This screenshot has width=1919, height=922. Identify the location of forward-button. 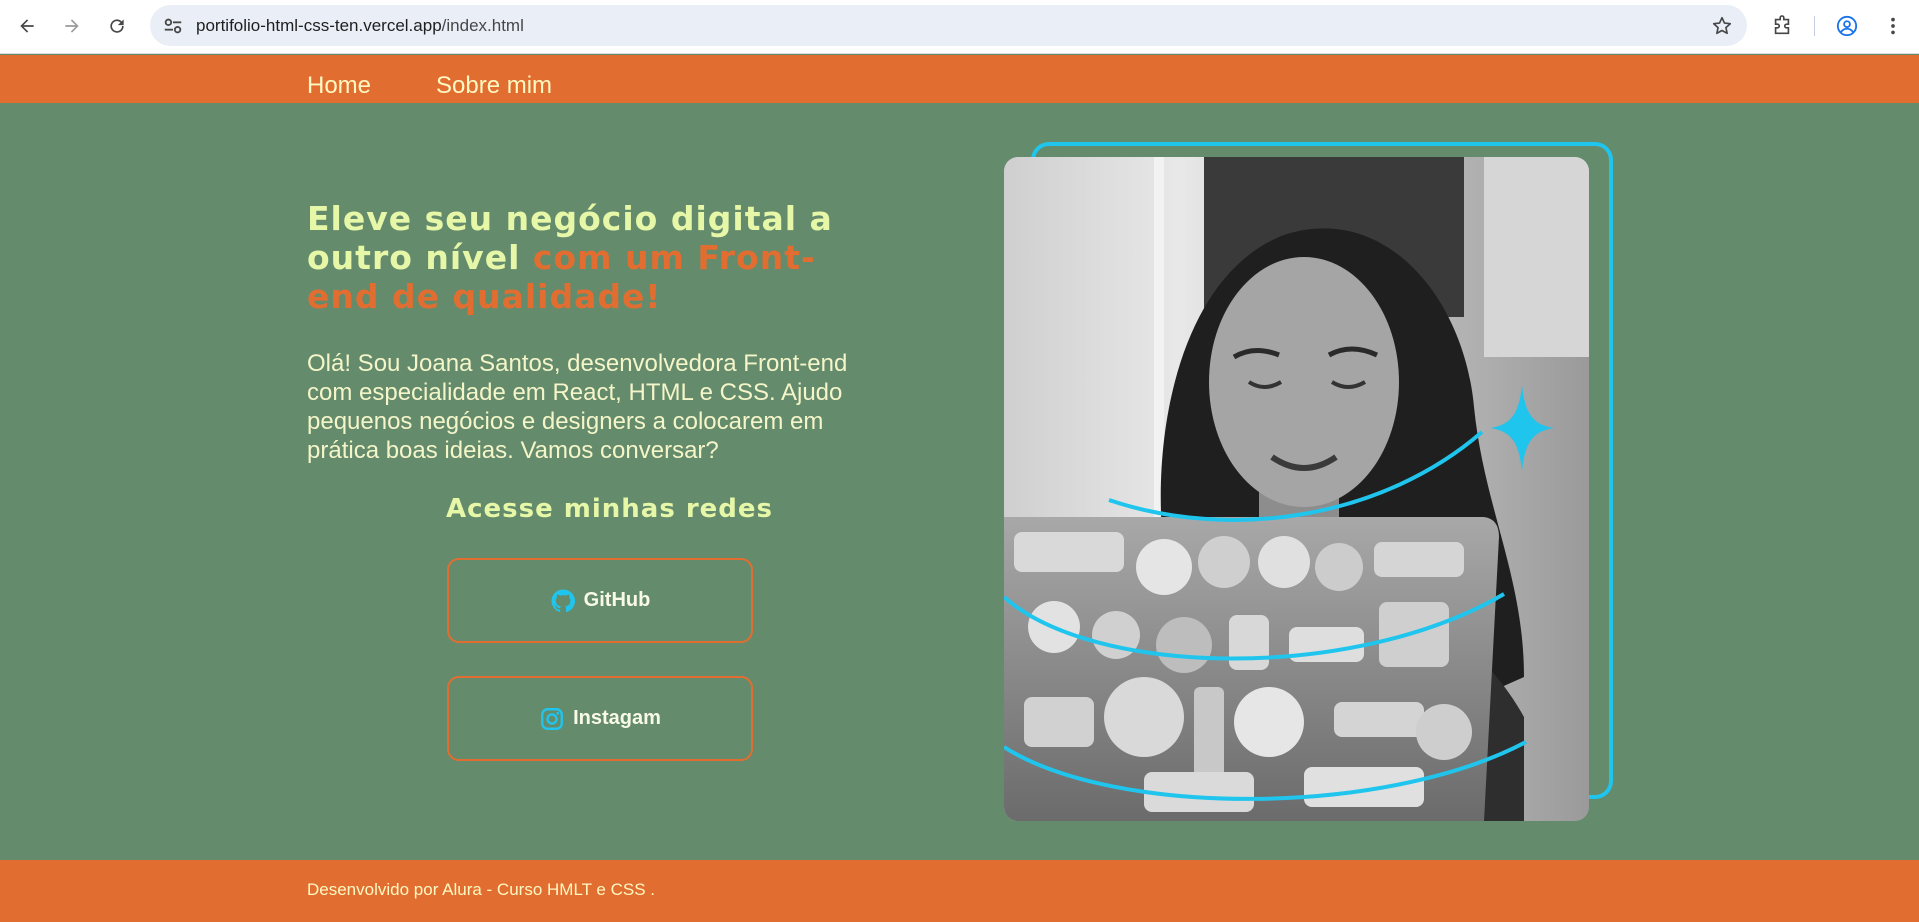
(72, 26).